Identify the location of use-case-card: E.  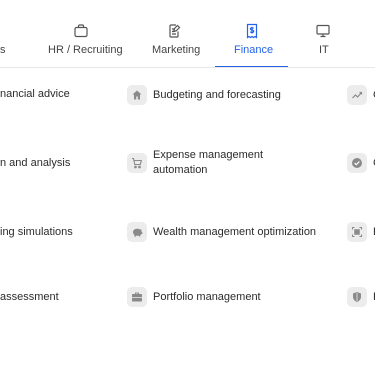
(361, 232).